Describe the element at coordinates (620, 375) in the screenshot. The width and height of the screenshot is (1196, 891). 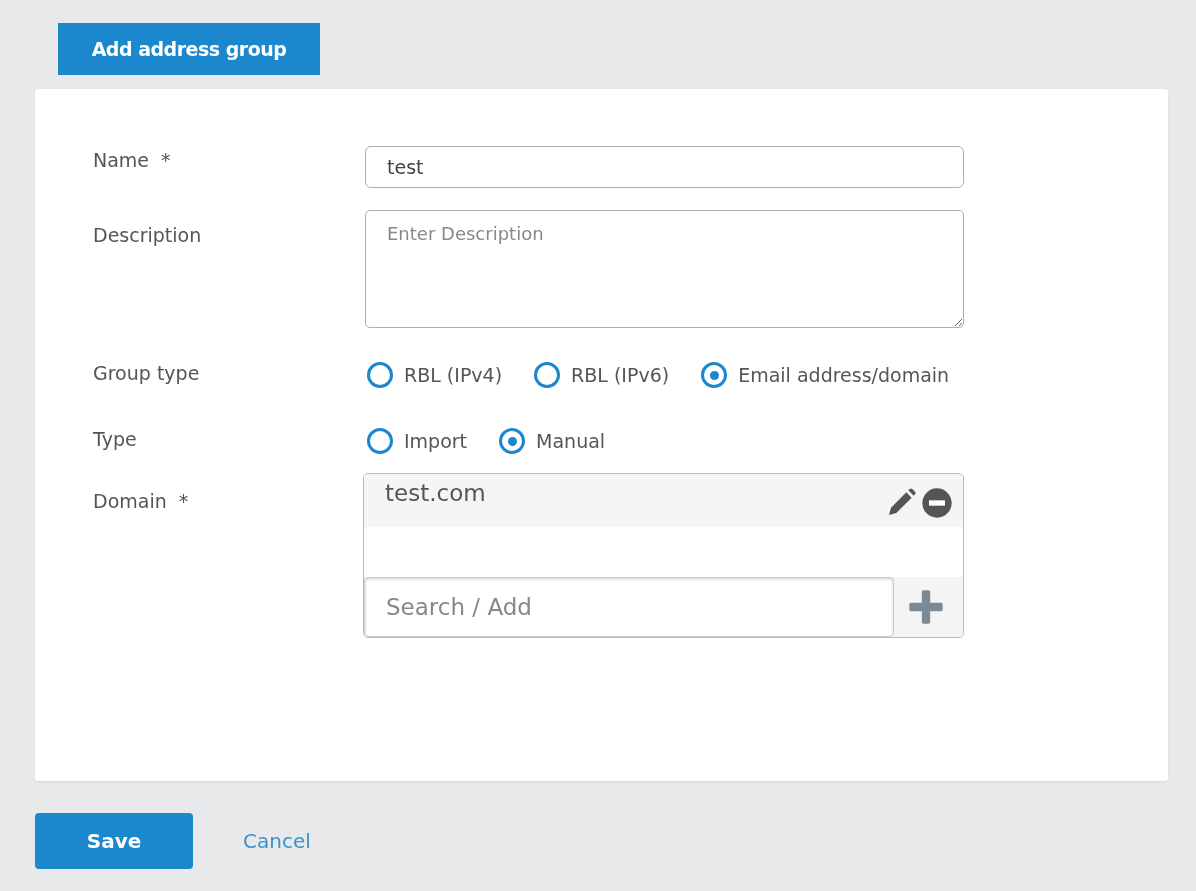
I see `radio-label: RBL (IPv6)` at that location.